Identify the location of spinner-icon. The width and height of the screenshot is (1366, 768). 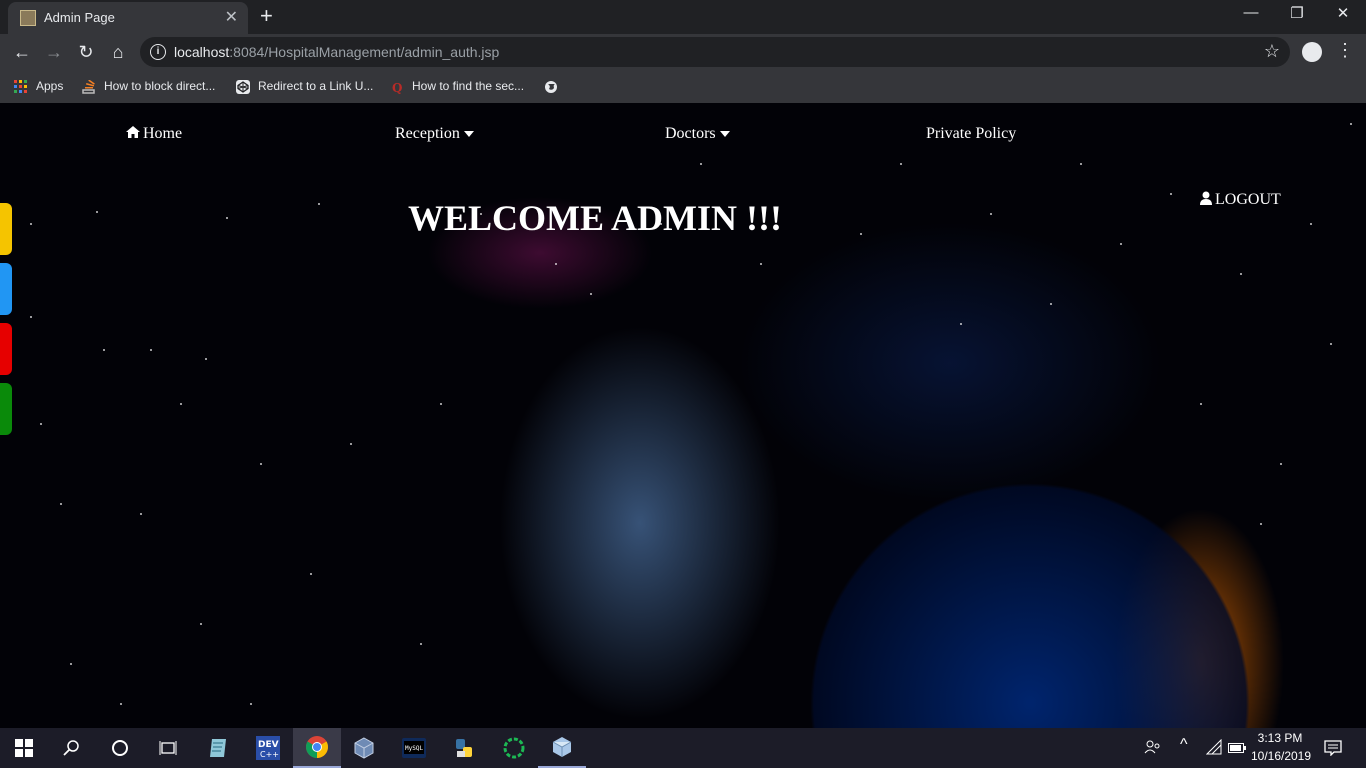
(514, 748).